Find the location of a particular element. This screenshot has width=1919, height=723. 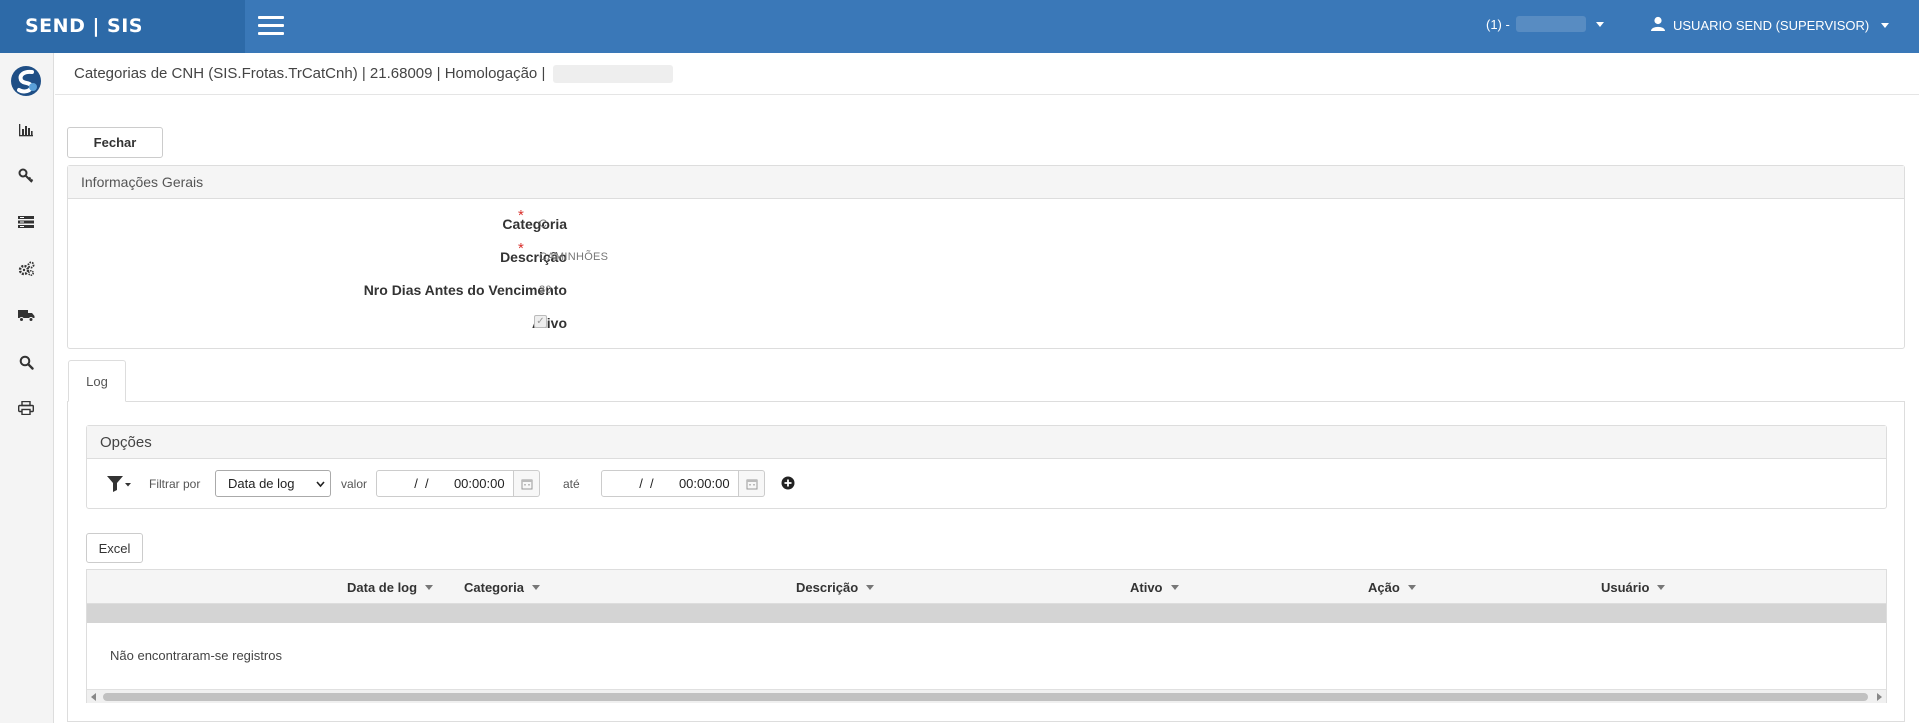

print-icon is located at coordinates (26, 408).